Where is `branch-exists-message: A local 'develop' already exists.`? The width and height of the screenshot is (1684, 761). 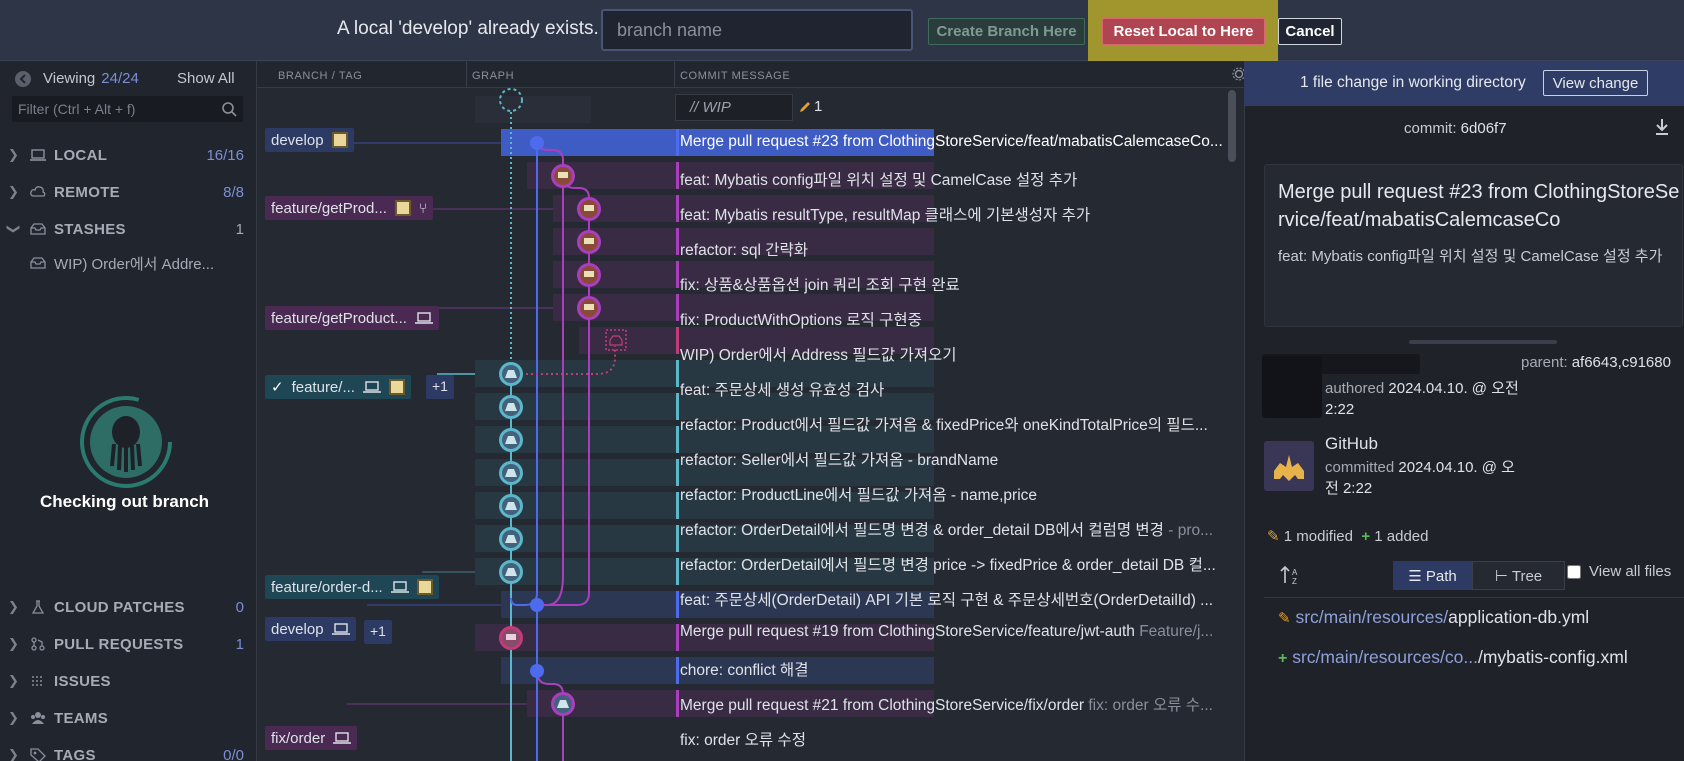 branch-exists-message: A local 'develop' already exists. is located at coordinates (468, 28).